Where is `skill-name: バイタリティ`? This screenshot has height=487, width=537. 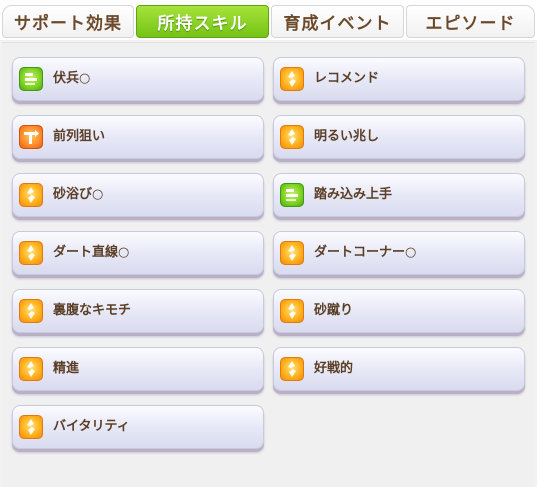 skill-name: バイタリティ is located at coordinates (91, 426).